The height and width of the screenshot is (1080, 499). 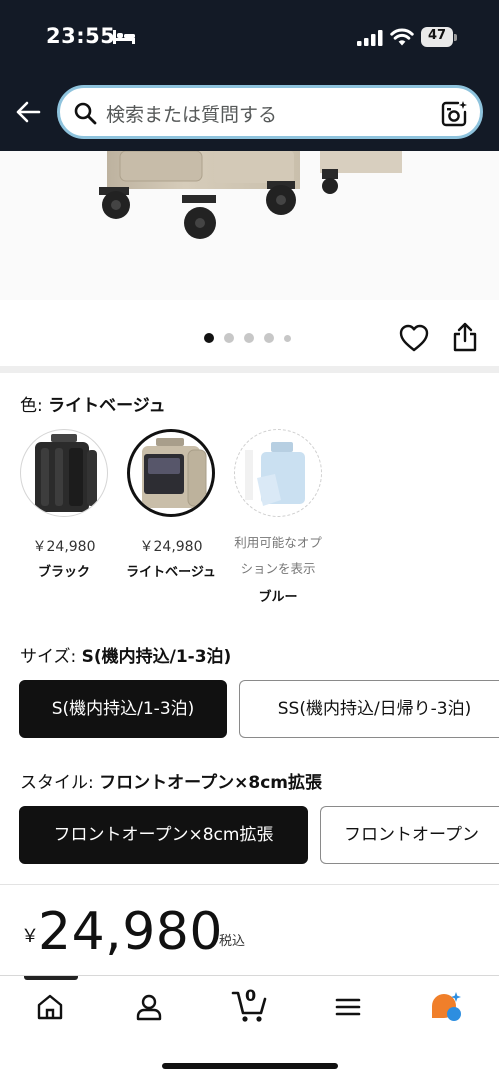 I want to click on currency-symbol: ￥, so click(x=30, y=936).